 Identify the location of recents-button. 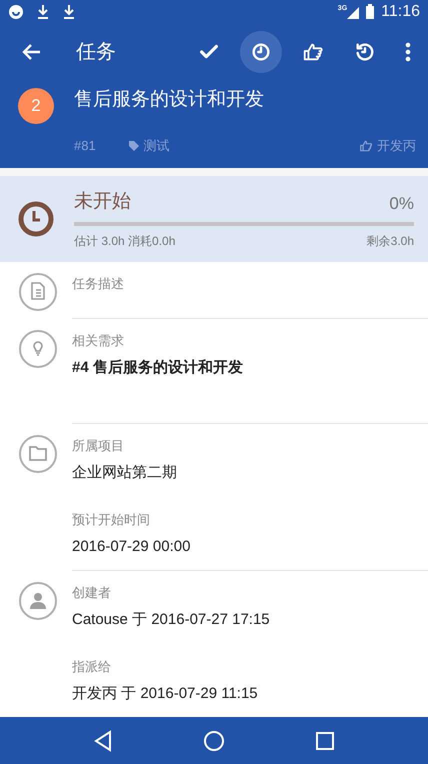
(325, 740).